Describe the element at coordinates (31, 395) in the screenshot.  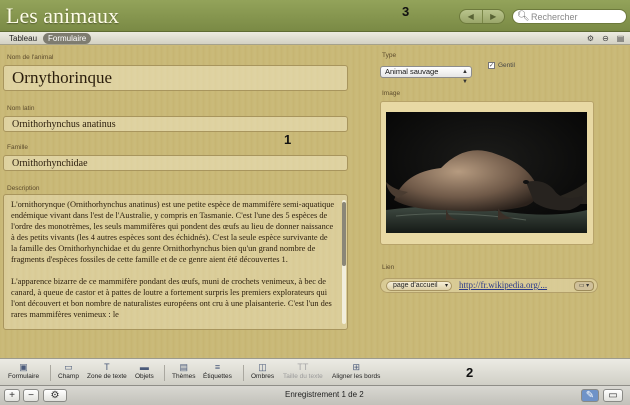
I see `remove-record-button: −` at that location.